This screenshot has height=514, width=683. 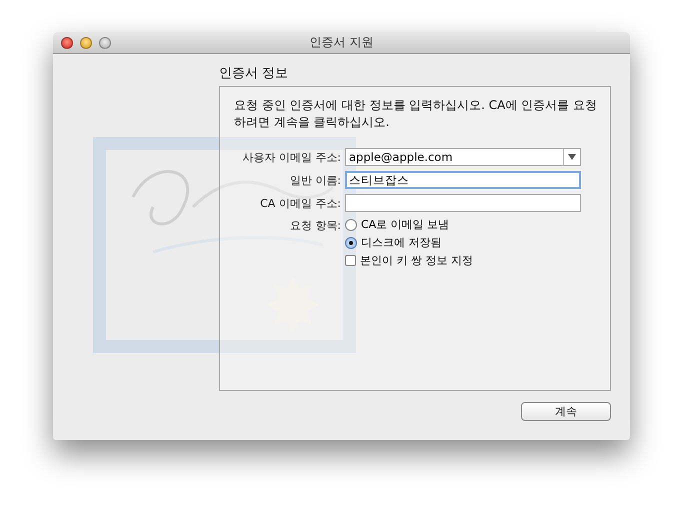 I want to click on field-label: 일반 이름:, so click(x=314, y=180).